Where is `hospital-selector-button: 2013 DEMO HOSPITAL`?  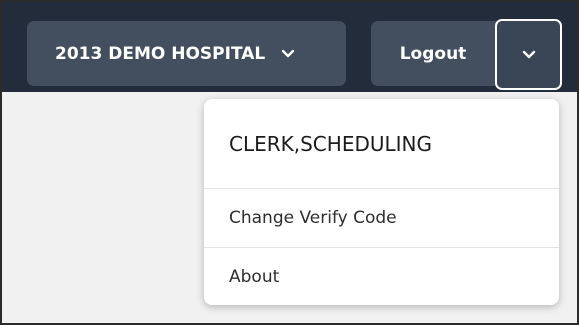
hospital-selector-button: 2013 DEMO HOSPITAL is located at coordinates (186, 53).